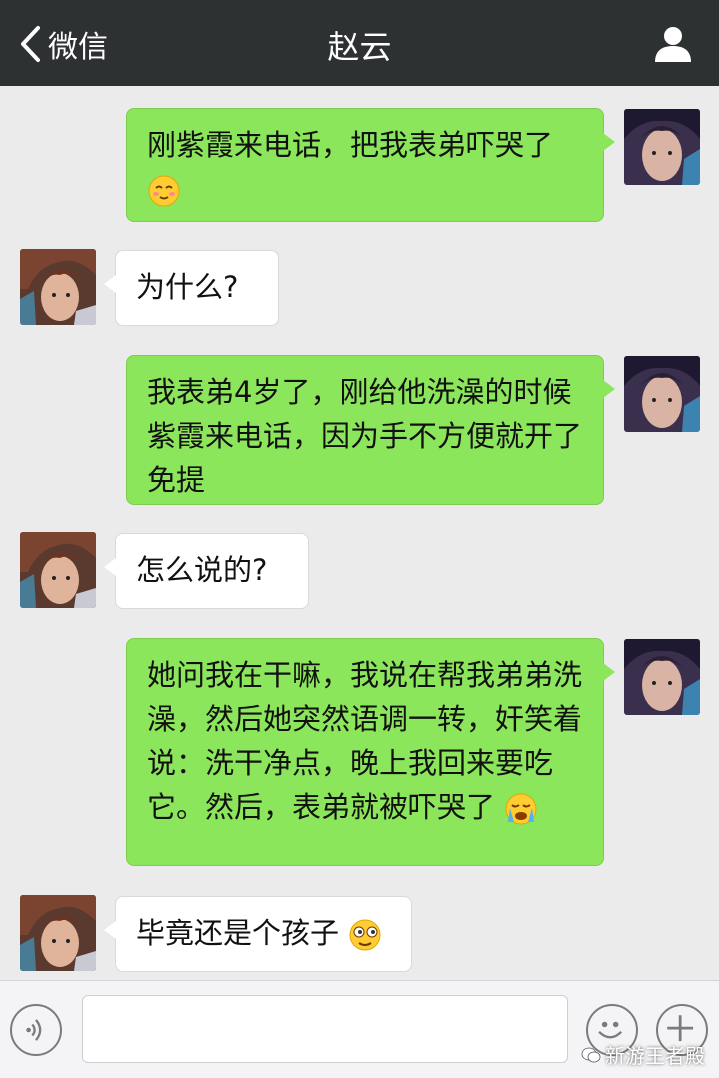 This screenshot has height=1078, width=719. I want to click on message-bubble-outgoing: 我表弟4岁了，刚给他洗澡的时候紫霞来电话，因为手不方便就开了免提, so click(370, 430).